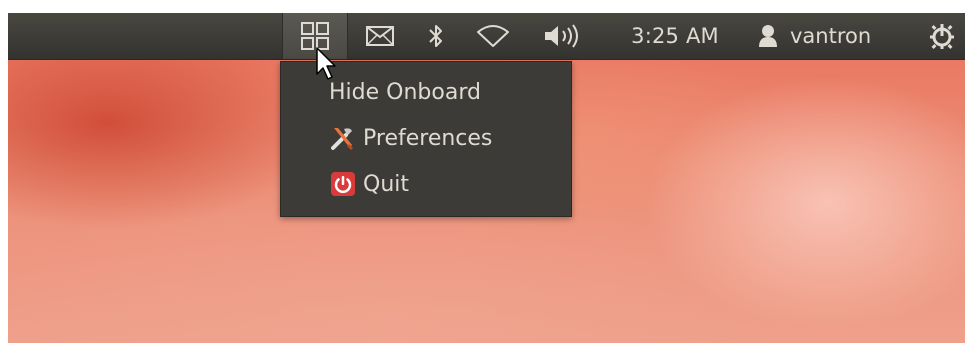 The width and height of the screenshot is (973, 347). What do you see at coordinates (405, 92) in the screenshot?
I see `menu-item-label: Hide Onboard` at bounding box center [405, 92].